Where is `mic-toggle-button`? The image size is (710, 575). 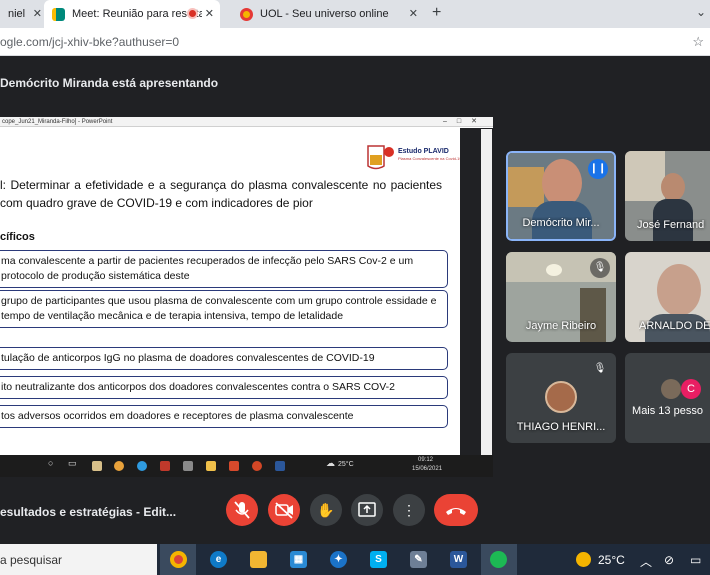 mic-toggle-button is located at coordinates (242, 510).